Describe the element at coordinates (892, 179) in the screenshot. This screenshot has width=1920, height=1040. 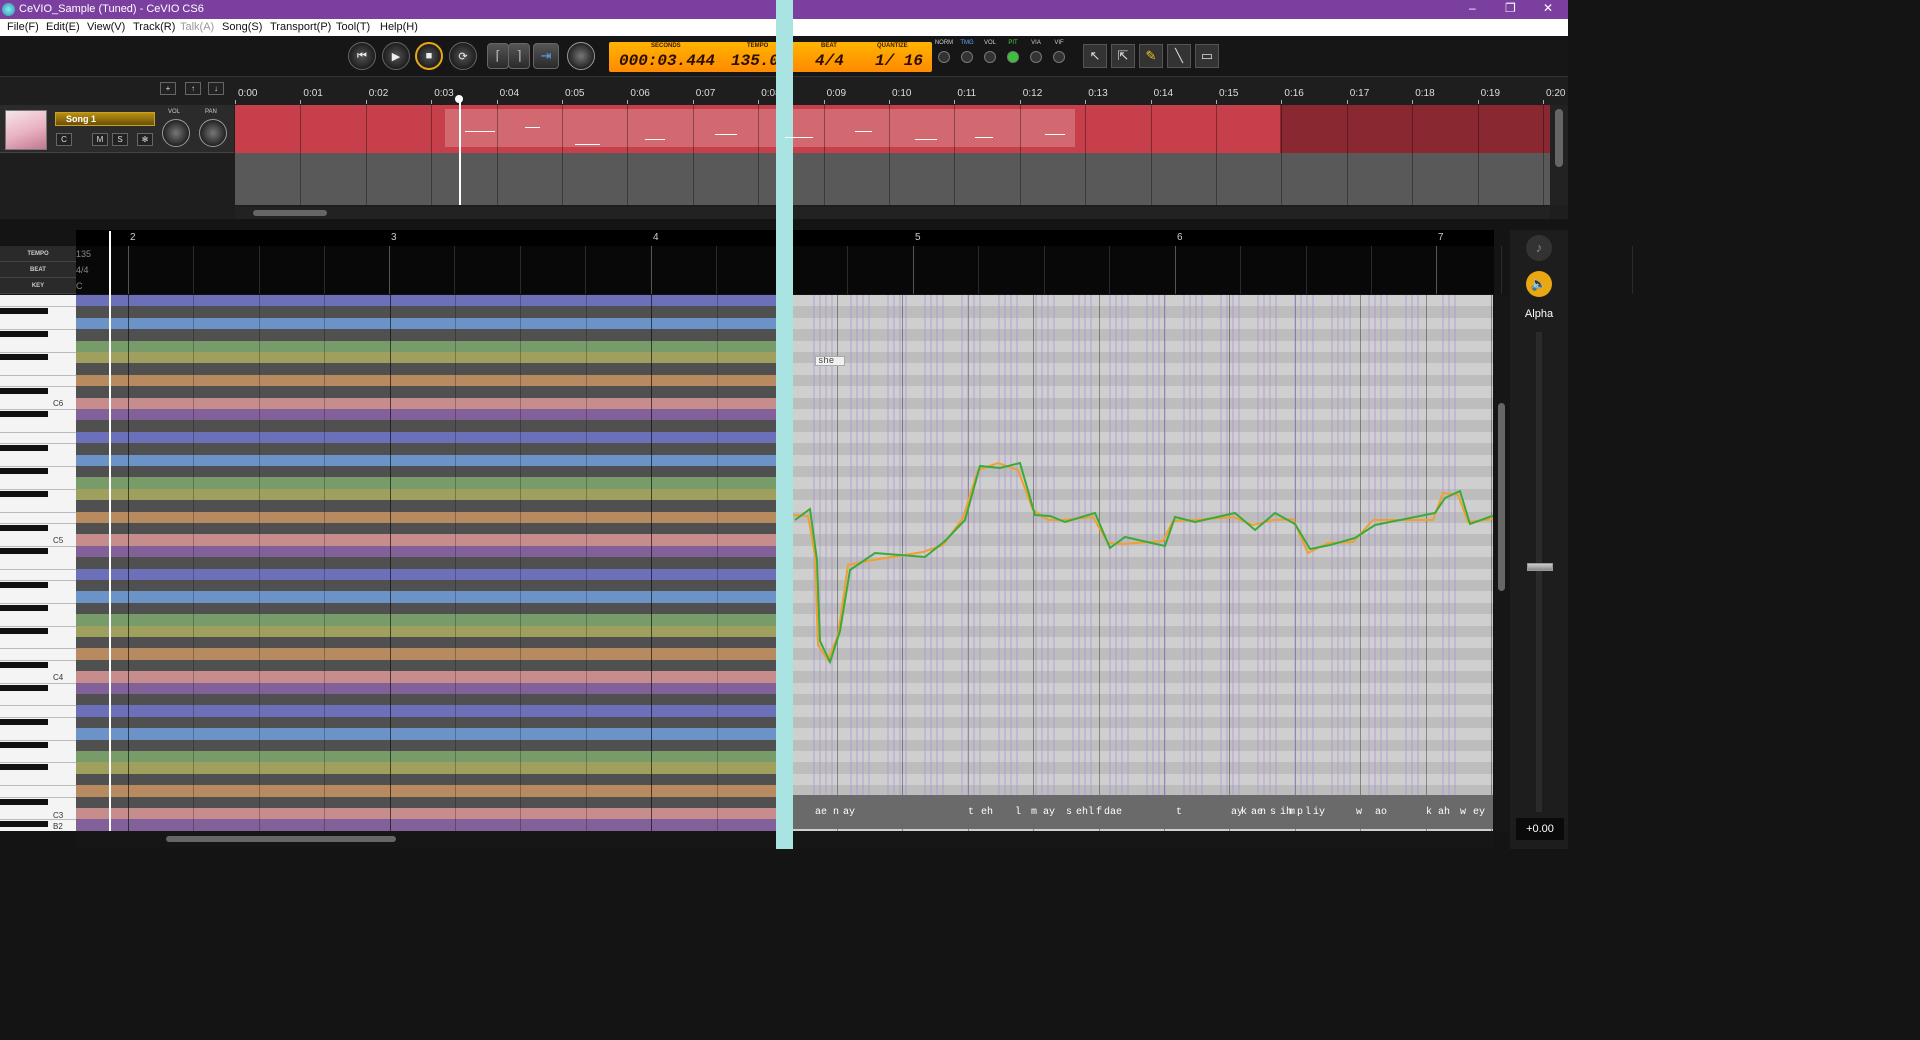
I see `empty-track-lane` at that location.